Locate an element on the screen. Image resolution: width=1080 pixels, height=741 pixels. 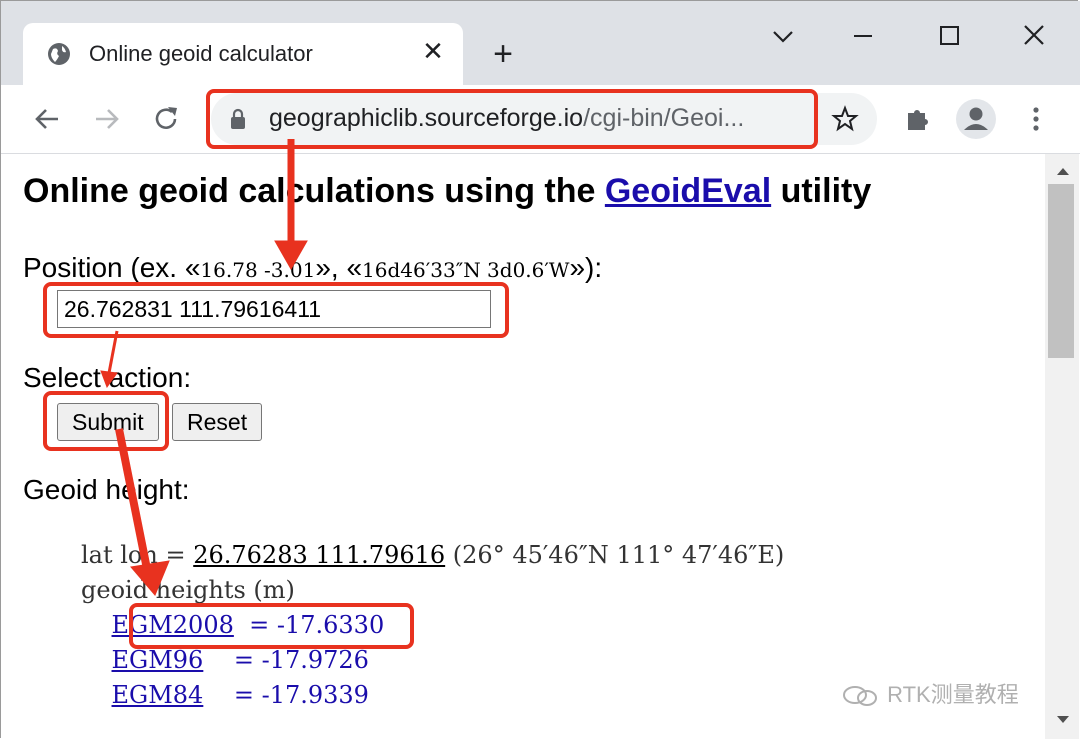
watermark: RTK测量教程 is located at coordinates (930, 693).